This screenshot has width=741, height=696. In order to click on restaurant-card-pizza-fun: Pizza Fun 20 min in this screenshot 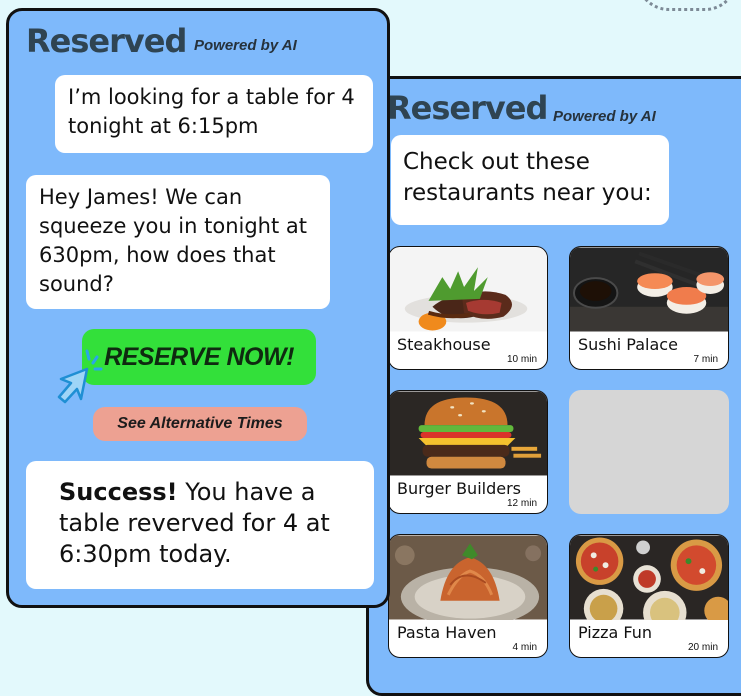, I will do `click(649, 596)`.